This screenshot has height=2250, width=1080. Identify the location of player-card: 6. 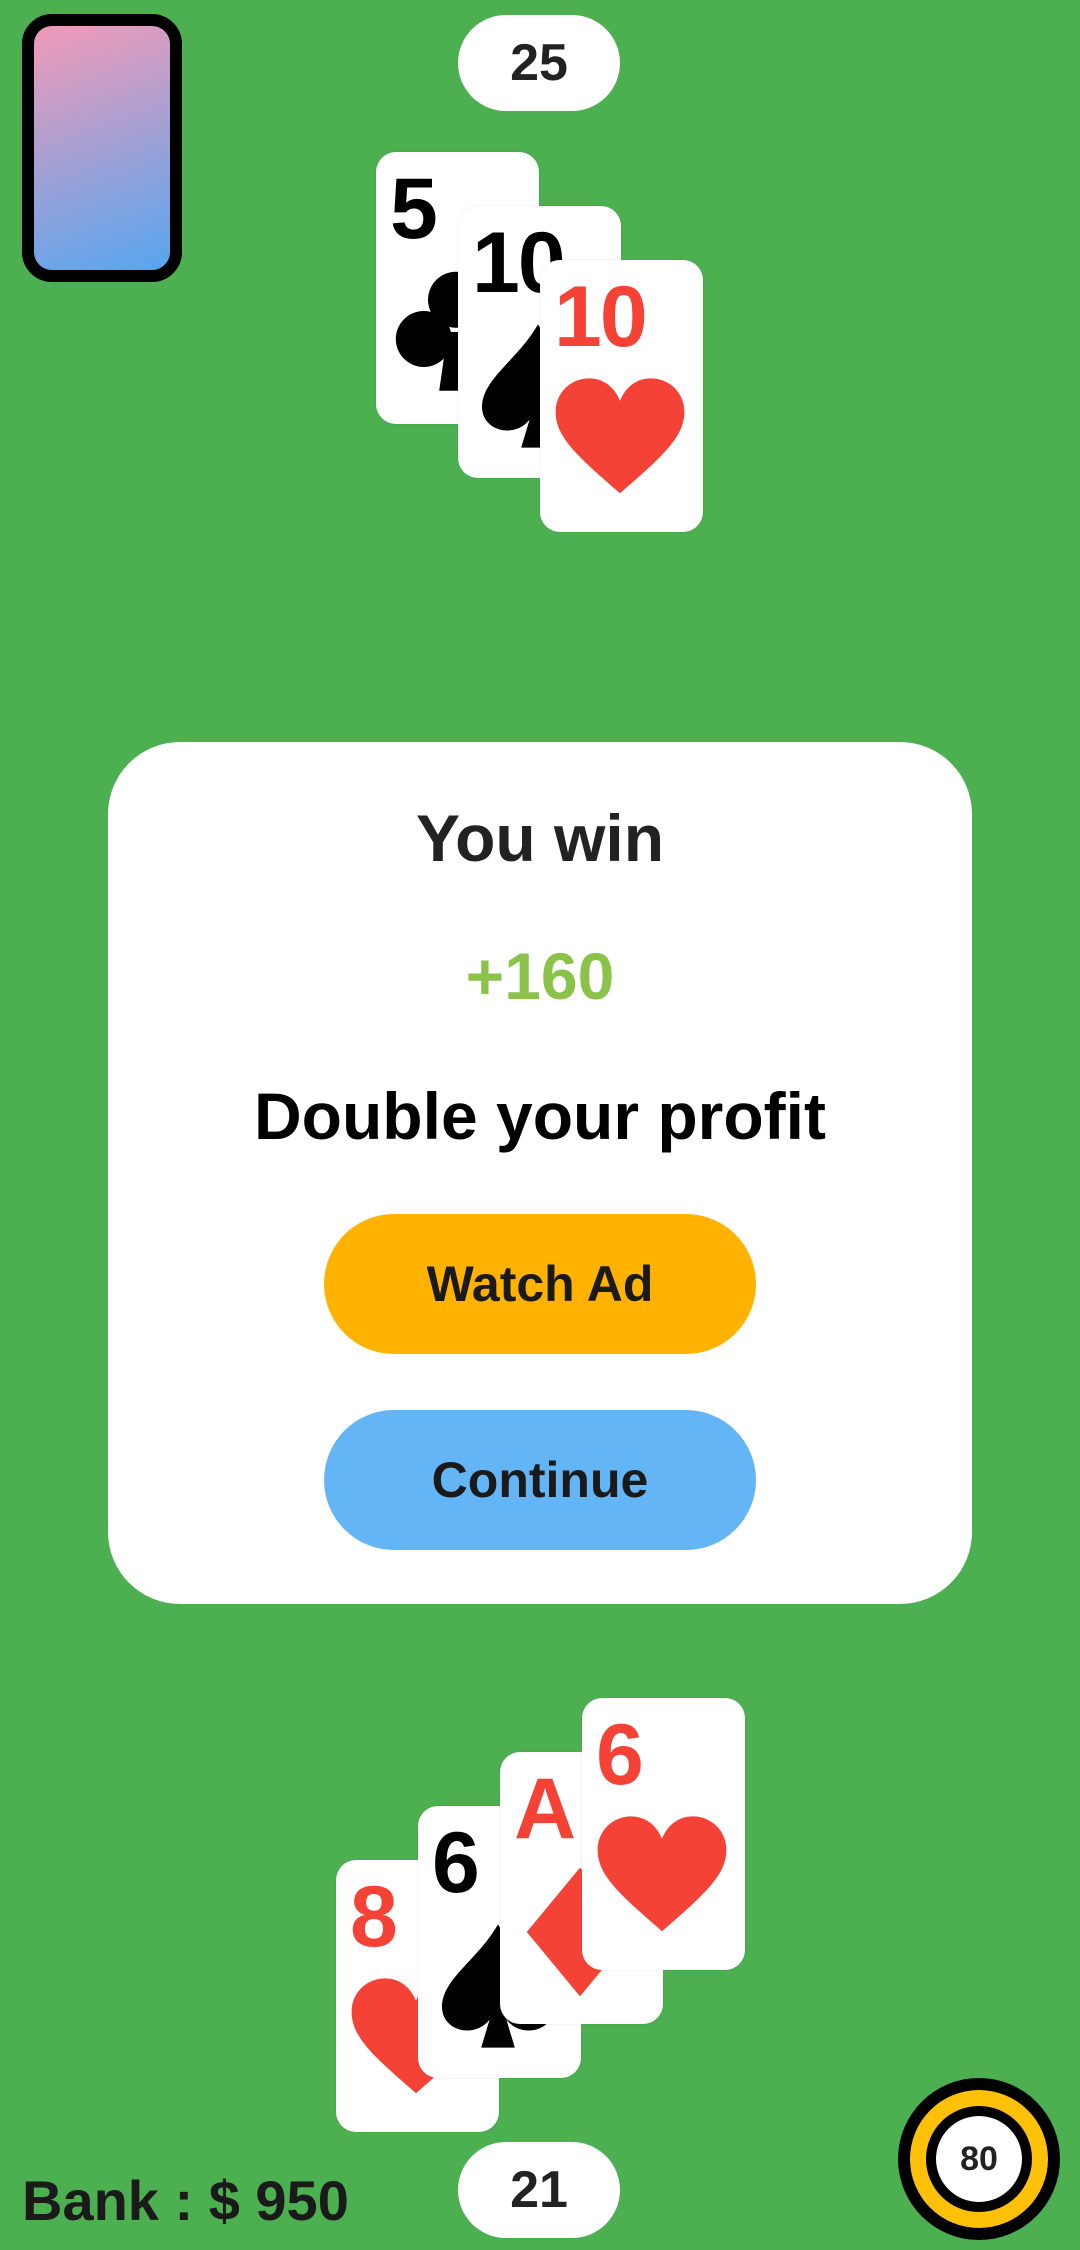
(663, 1834).